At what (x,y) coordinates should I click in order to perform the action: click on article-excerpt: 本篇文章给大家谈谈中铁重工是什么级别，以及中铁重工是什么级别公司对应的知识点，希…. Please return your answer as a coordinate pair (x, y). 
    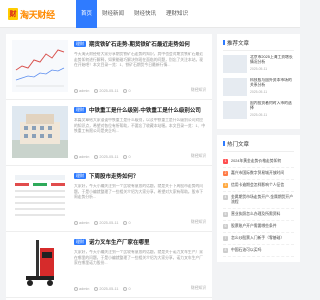
    Looking at the image, I should click on (140, 125).